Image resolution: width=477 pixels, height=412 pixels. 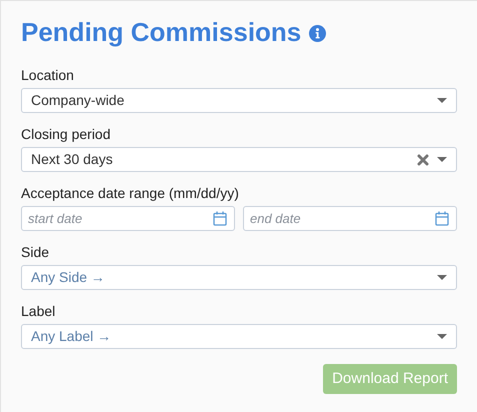 I want to click on field-label: Location, so click(x=48, y=75).